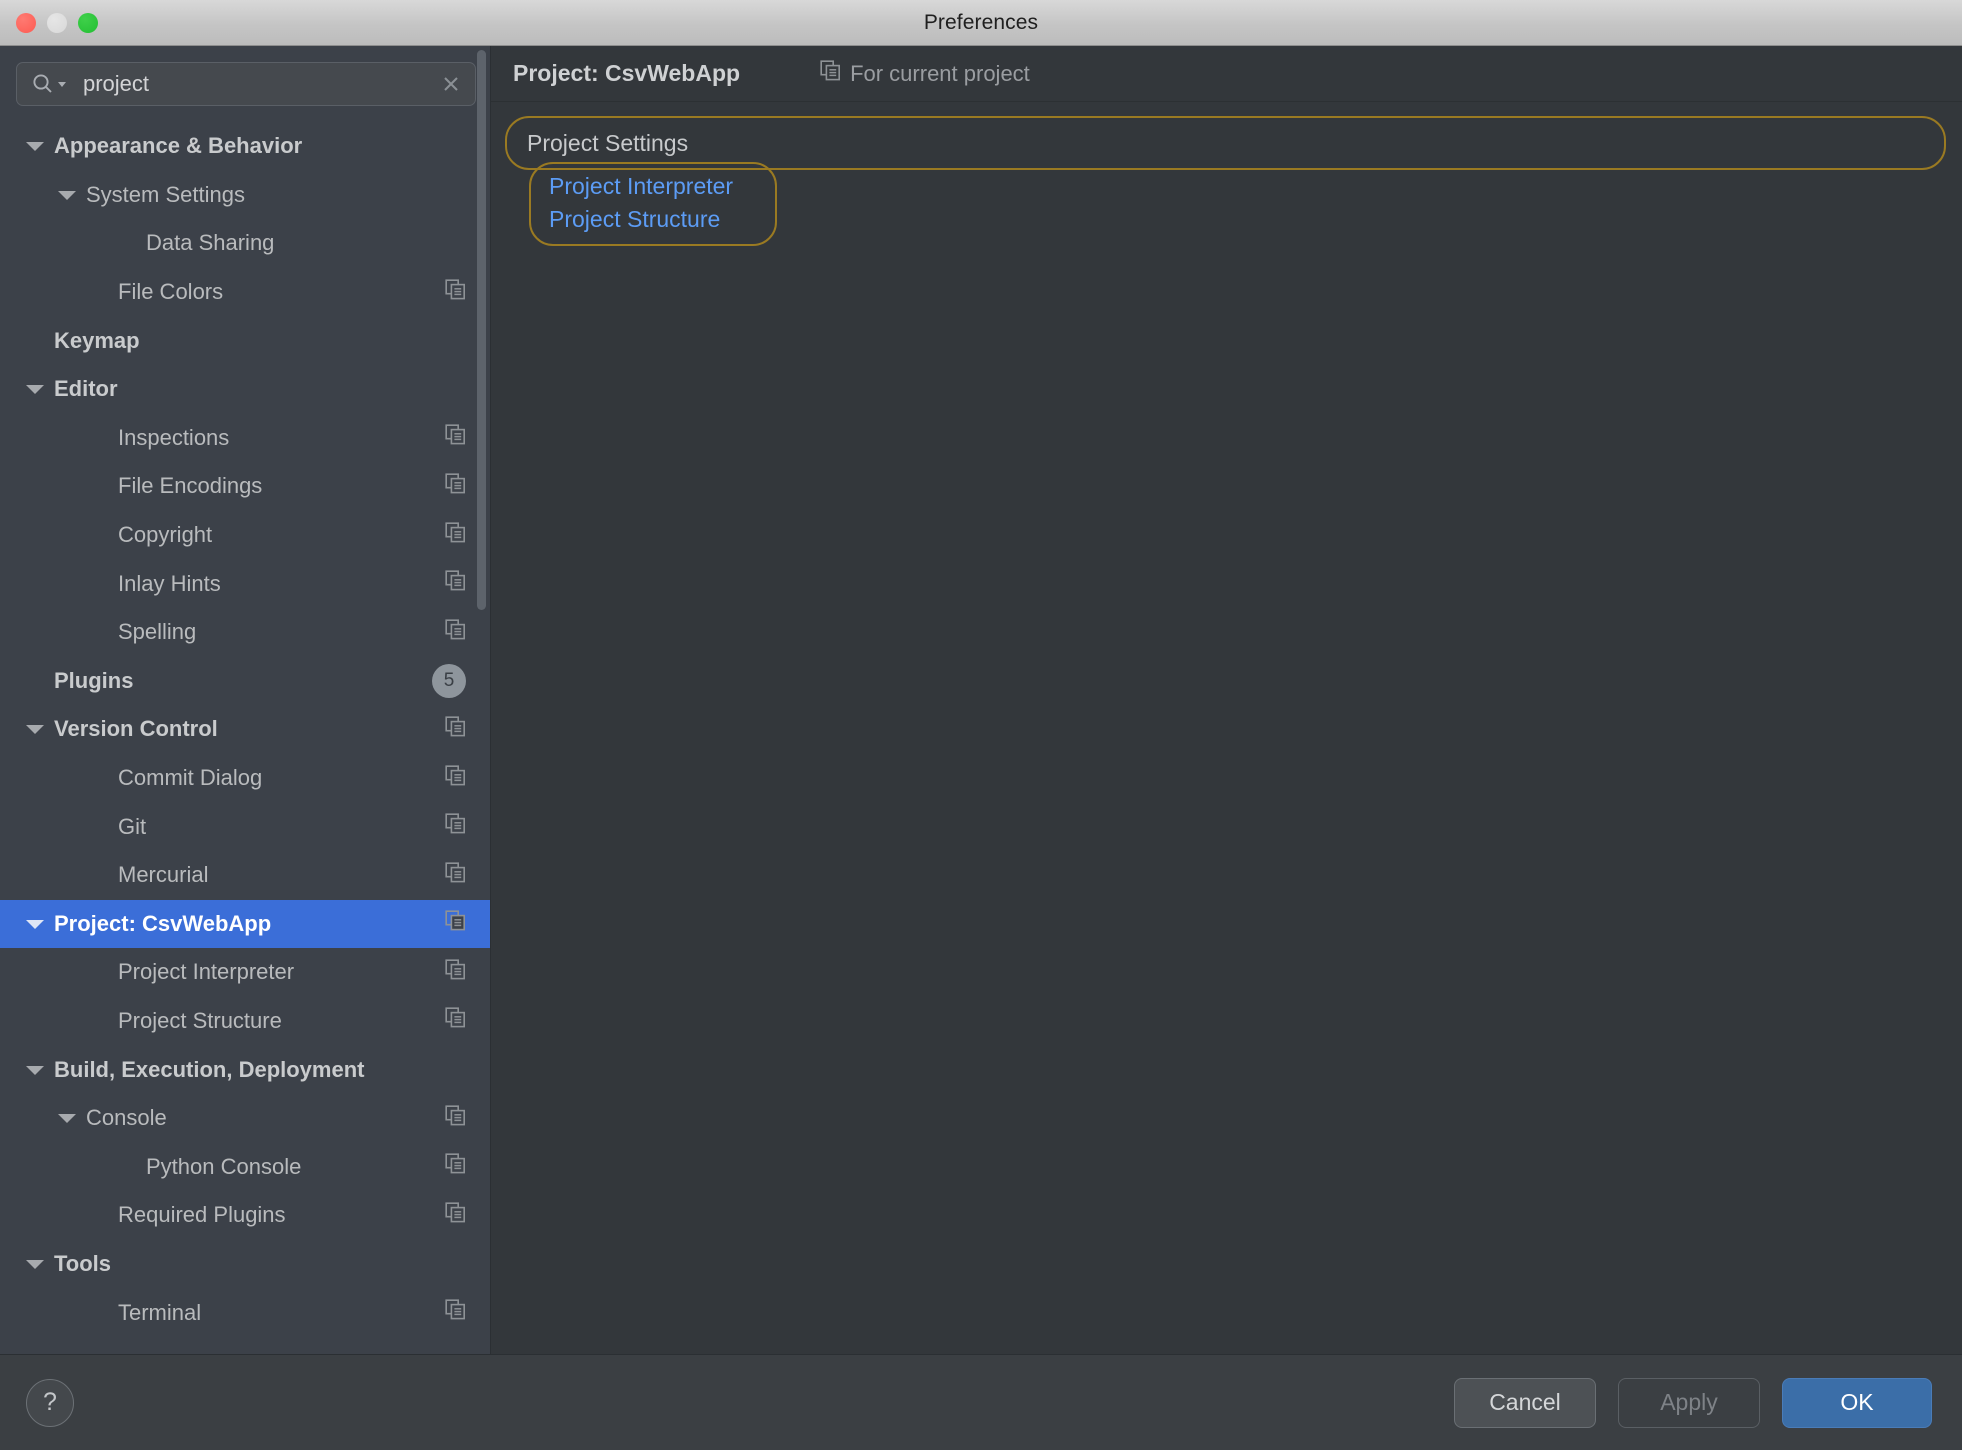 The height and width of the screenshot is (1450, 1962). Describe the element at coordinates (245, 340) in the screenshot. I see `sidebar-item-keymap: Keymap` at that location.